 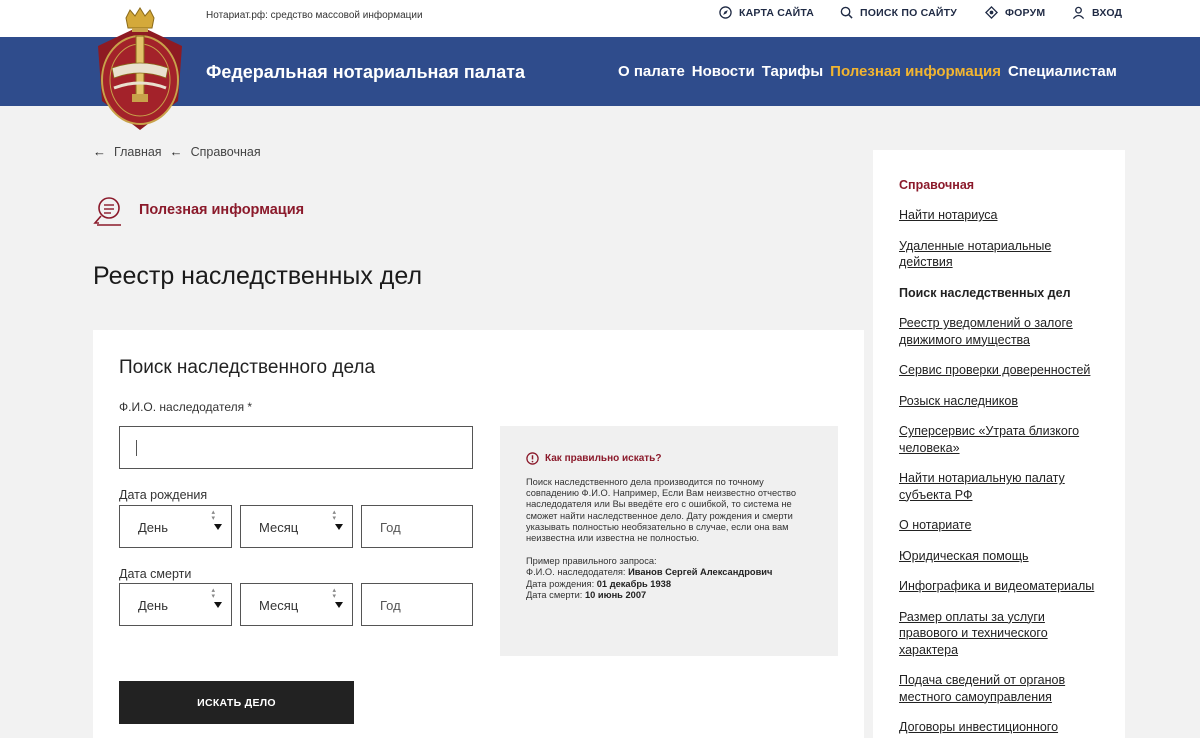 I want to click on birth-day-select: День ▴ ▾, so click(x=175, y=526).